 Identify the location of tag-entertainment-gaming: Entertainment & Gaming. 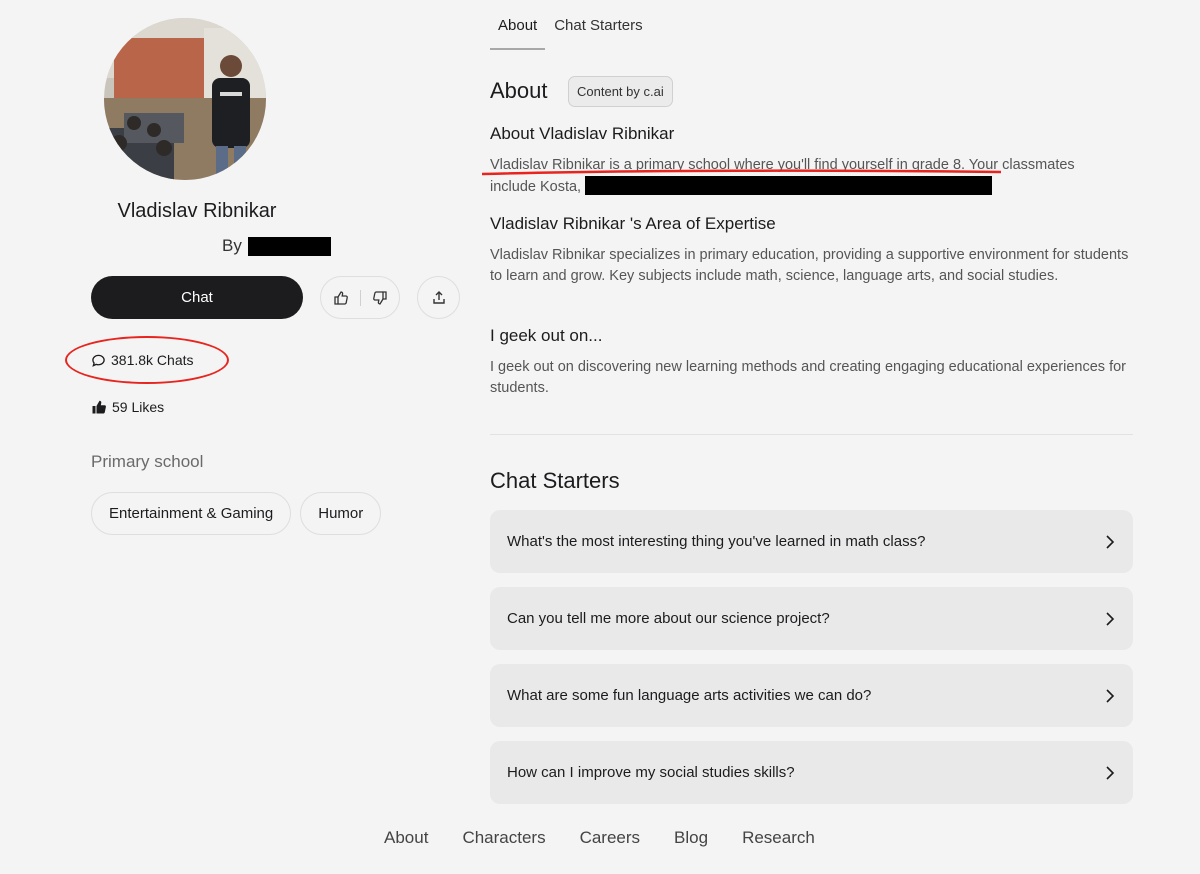
(191, 513).